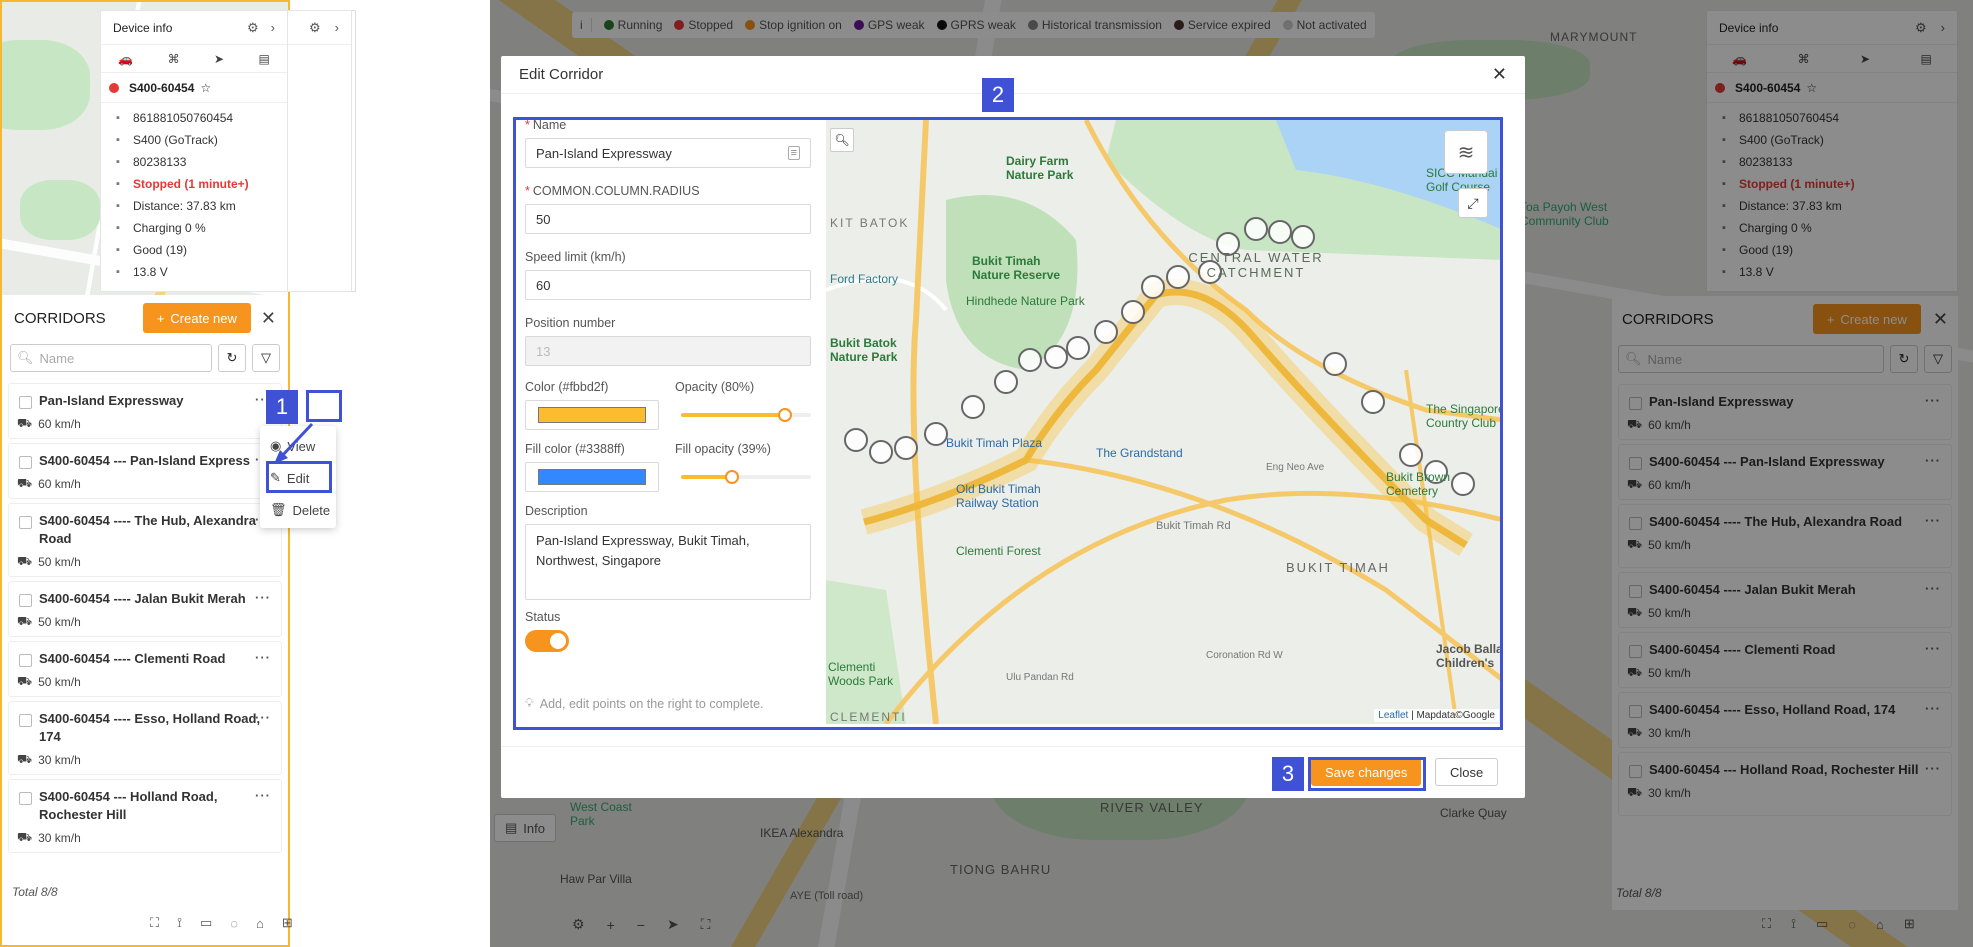 Image resolution: width=1973 pixels, height=947 pixels. I want to click on refresh-icon: ↻, so click(232, 358).